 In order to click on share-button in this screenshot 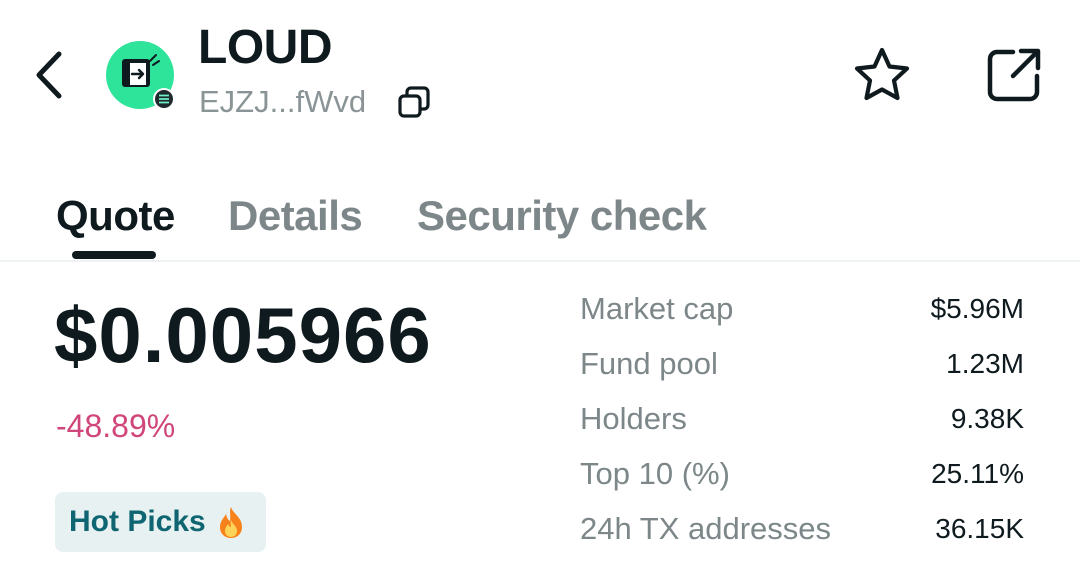, I will do `click(1014, 75)`.